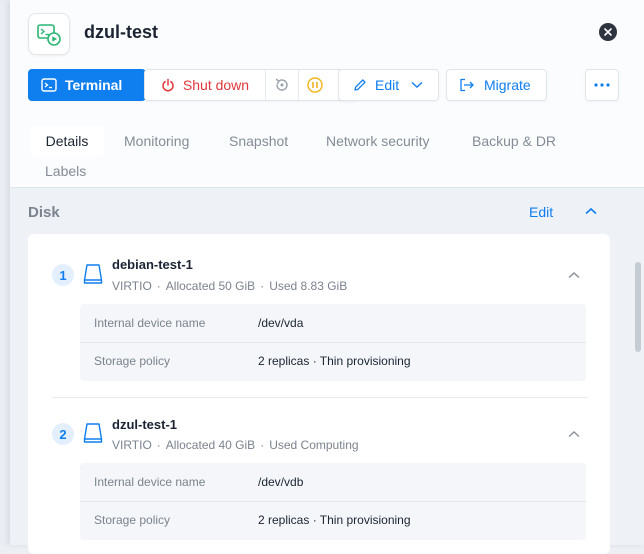  I want to click on disk-used: Used 8.83 GiB, so click(308, 286).